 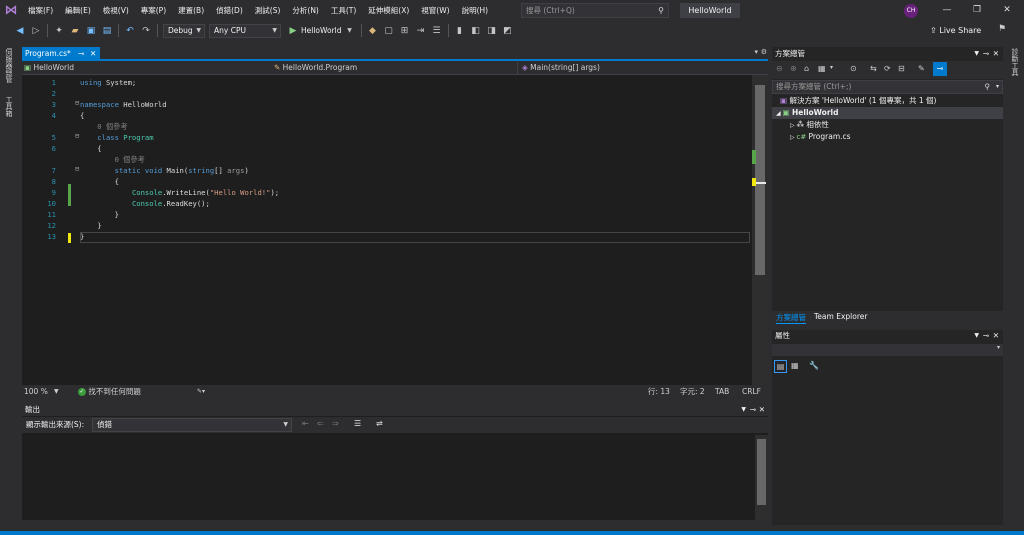 What do you see at coordinates (831, 67) in the screenshot?
I see `chevron-down-icon: ▾` at bounding box center [831, 67].